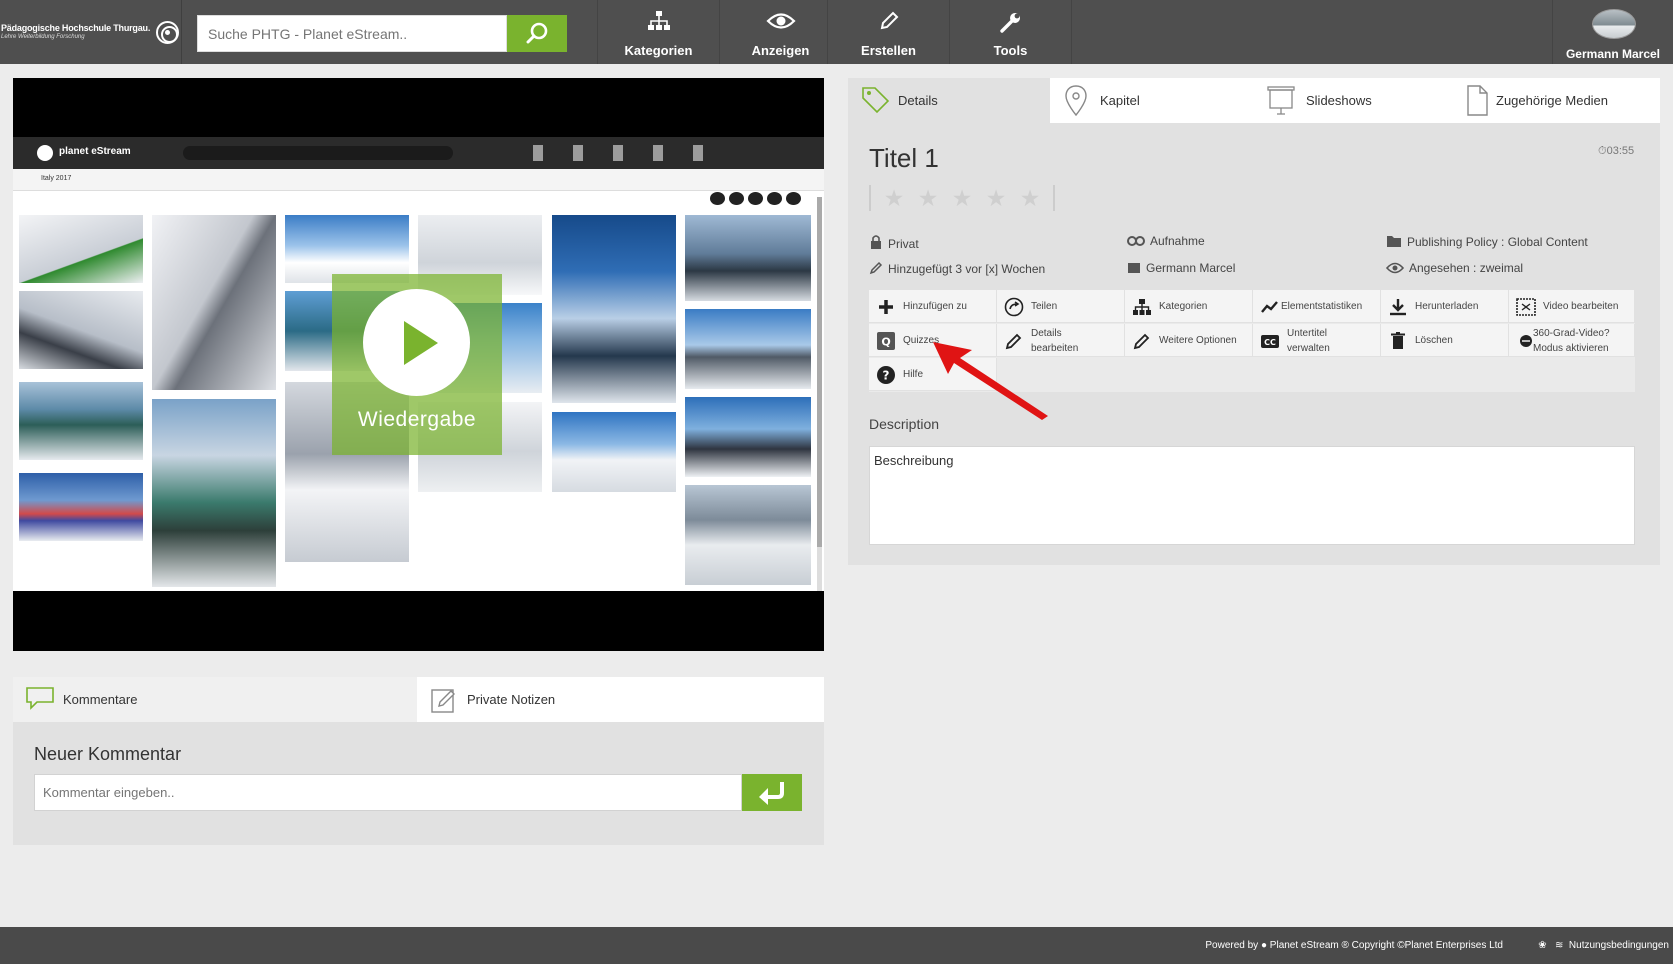 The height and width of the screenshot is (964, 1673). I want to click on play-overlay: Wiedergabe, so click(417, 364).